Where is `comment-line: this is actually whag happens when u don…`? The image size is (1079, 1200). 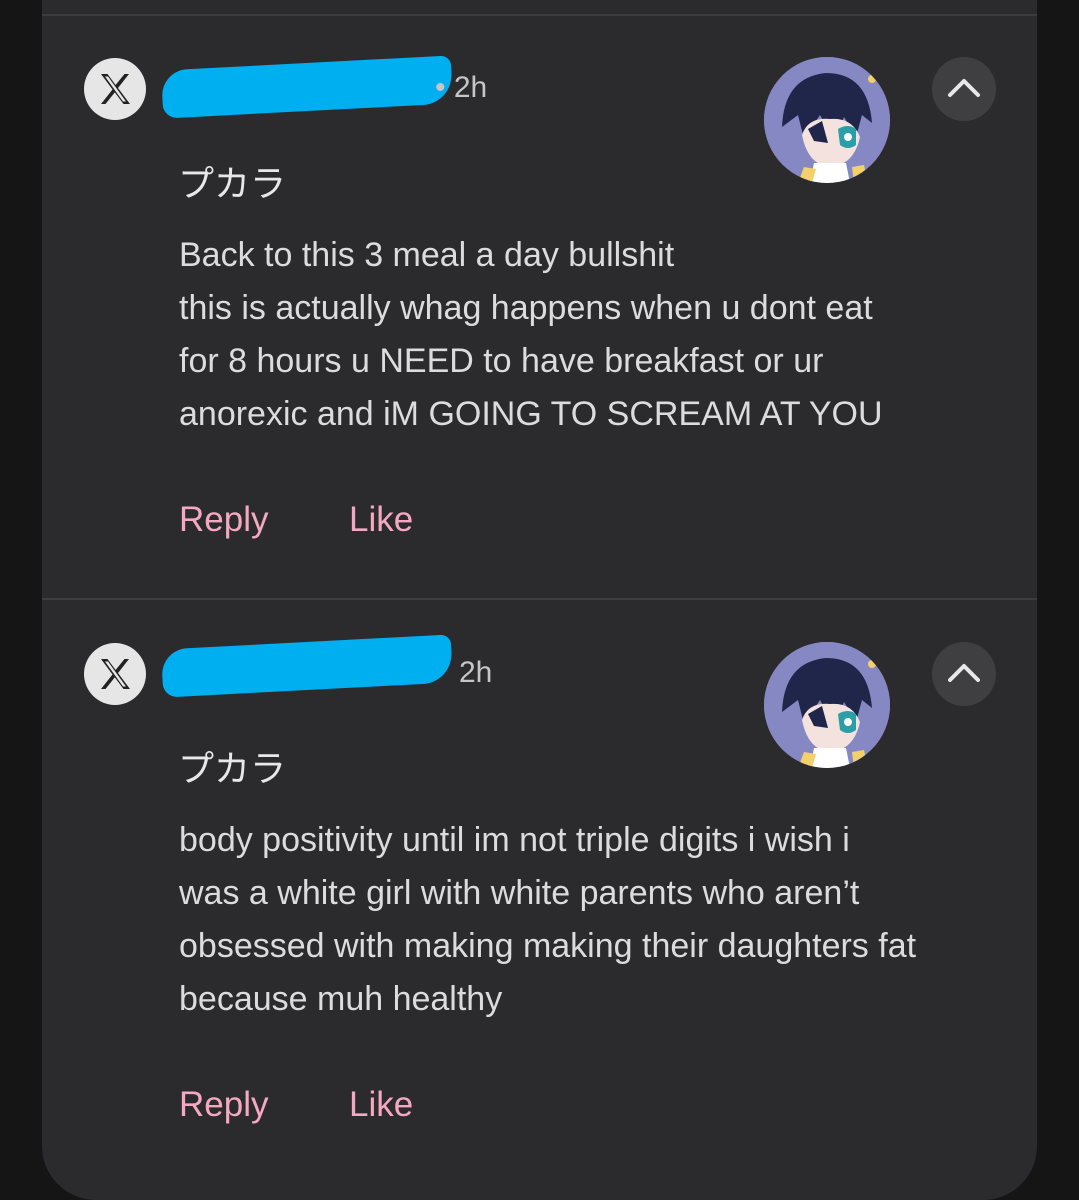 comment-line: this is actually whag happens when u don… is located at coordinates (526, 308).